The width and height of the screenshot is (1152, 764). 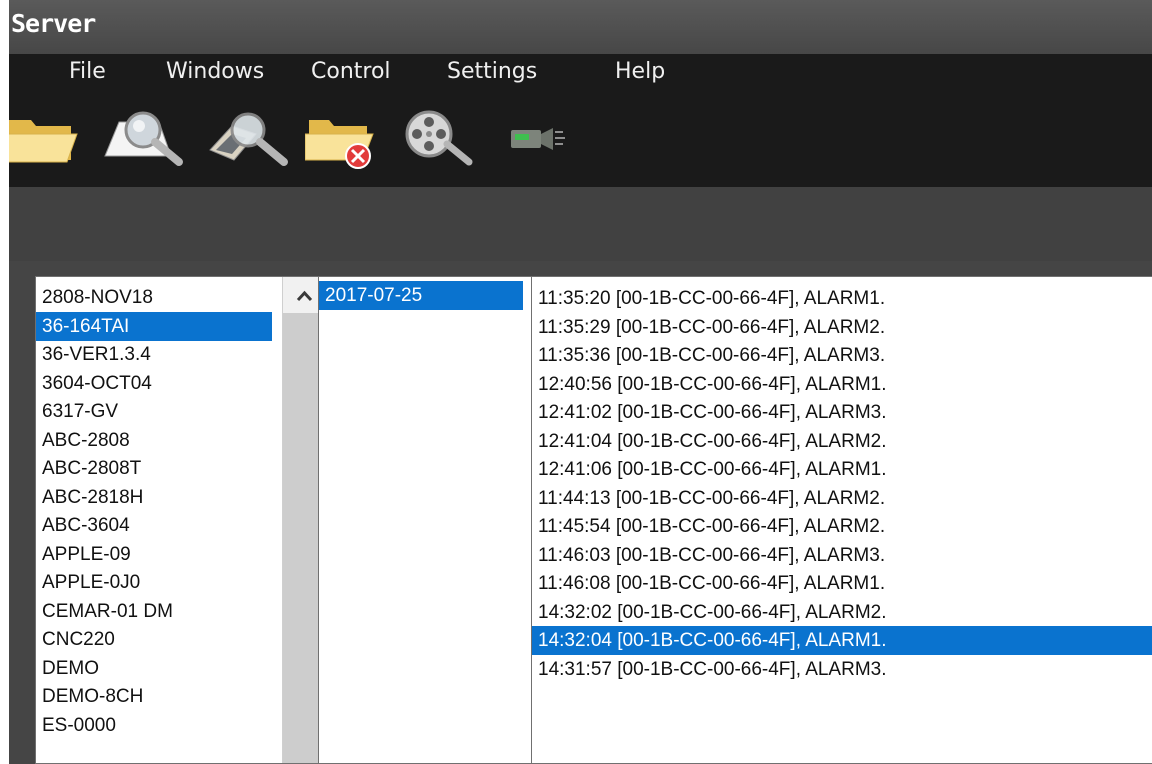 What do you see at coordinates (154, 611) in the screenshot?
I see `device-list-item: CEMAR-01 DM` at bounding box center [154, 611].